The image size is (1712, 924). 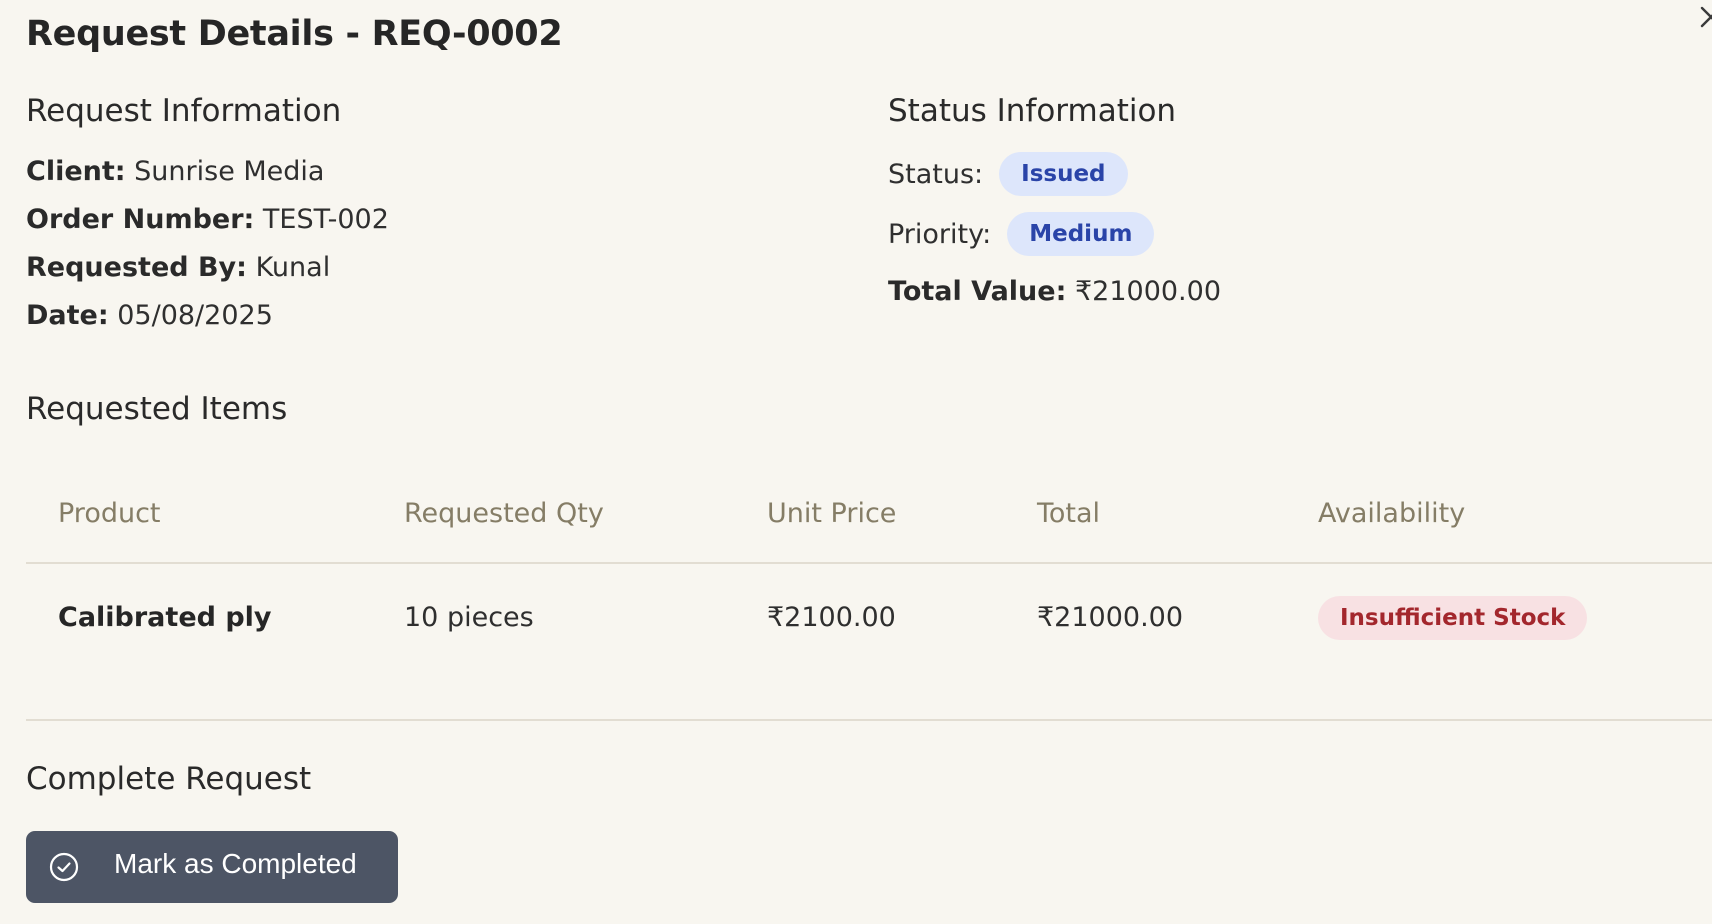 I want to click on requested-by-field: Requested By: Kunal, so click(x=178, y=267).